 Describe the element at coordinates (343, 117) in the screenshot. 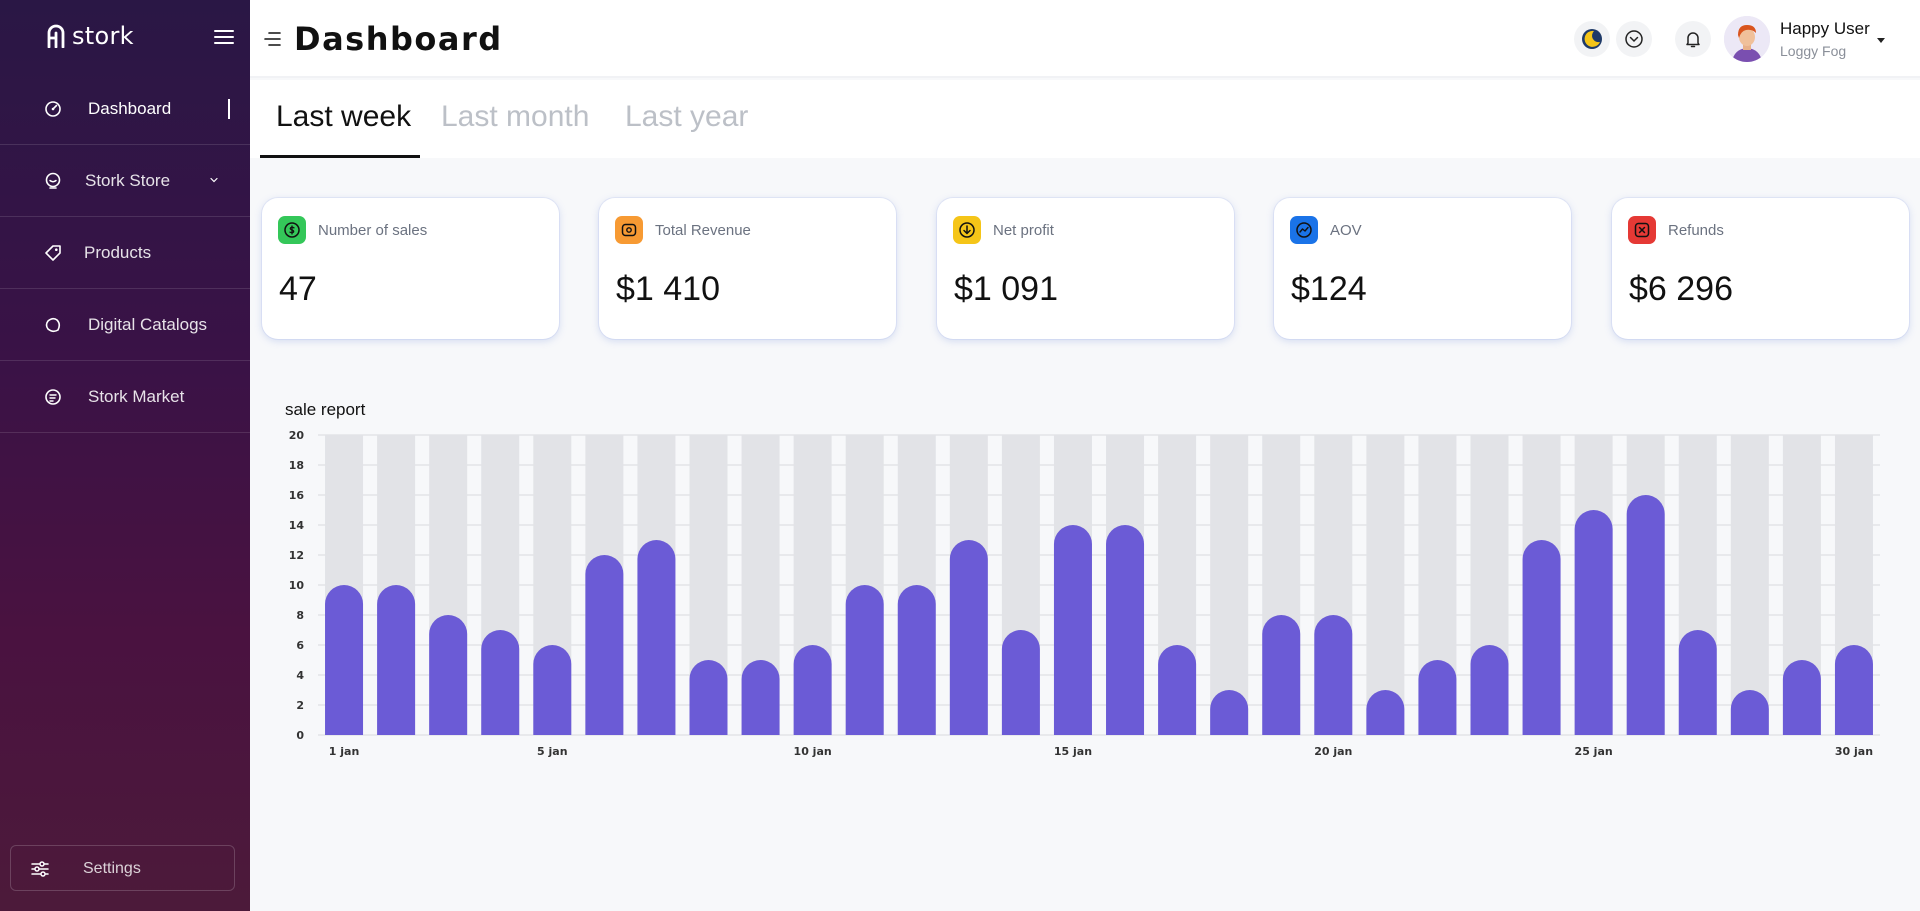

I see `tab-last-week: Last week` at that location.